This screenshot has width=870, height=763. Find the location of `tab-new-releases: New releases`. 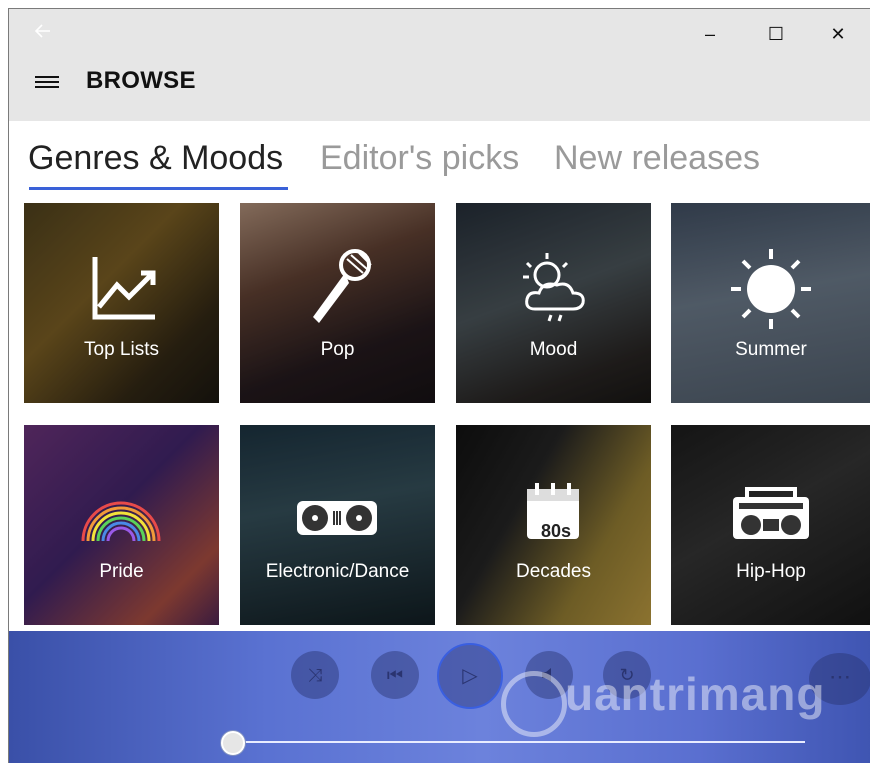

tab-new-releases: New releases is located at coordinates (657, 158).